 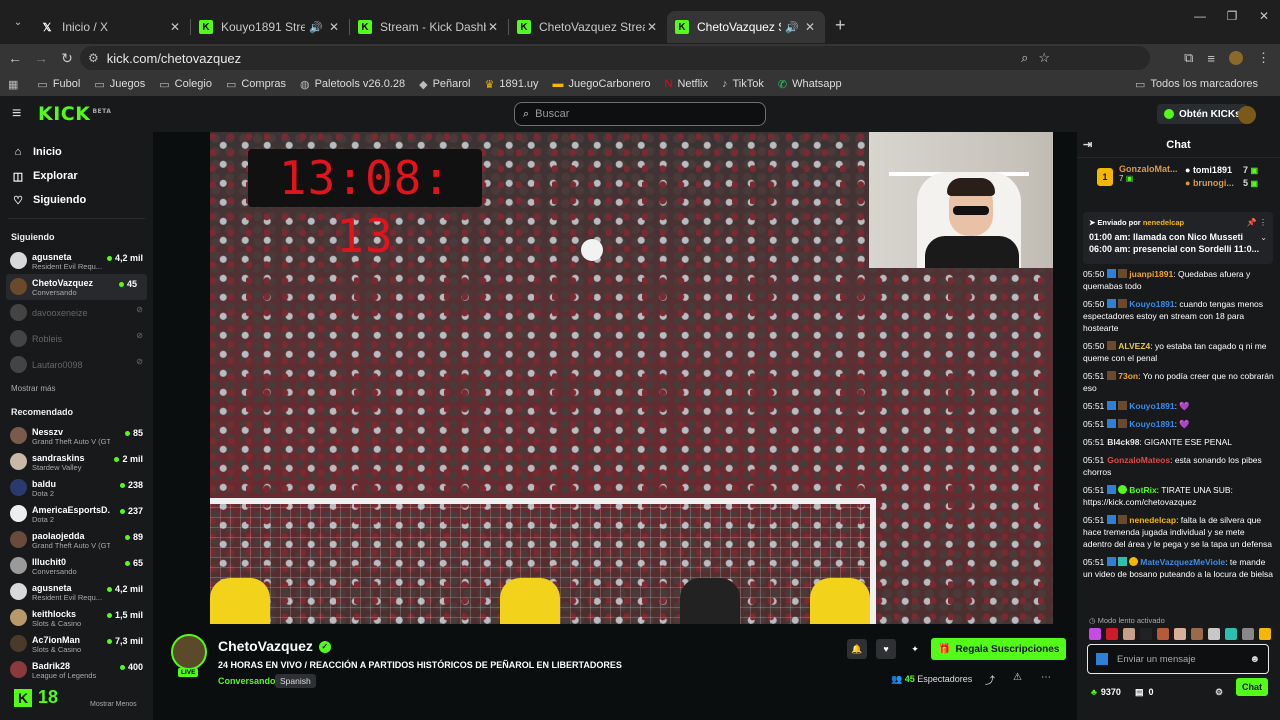 I want to click on leaderboard-first: 1 GonzaloMat... 7 ▣, so click(x=1137, y=175).